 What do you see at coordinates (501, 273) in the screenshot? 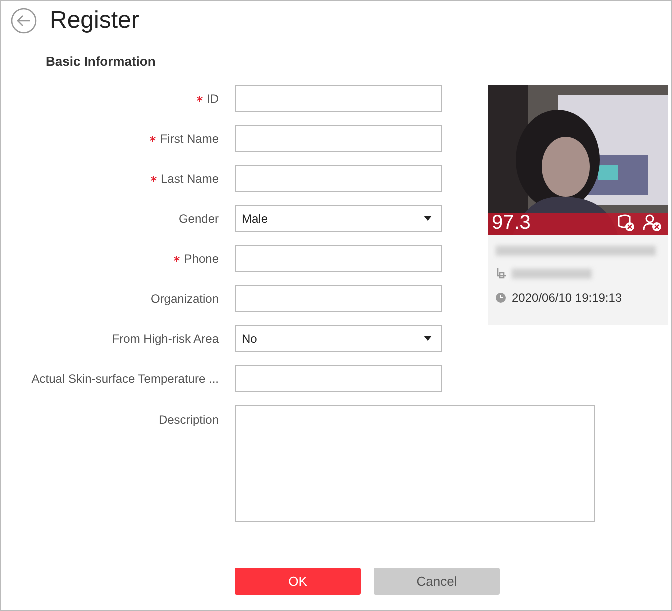
I see `id-icon` at bounding box center [501, 273].